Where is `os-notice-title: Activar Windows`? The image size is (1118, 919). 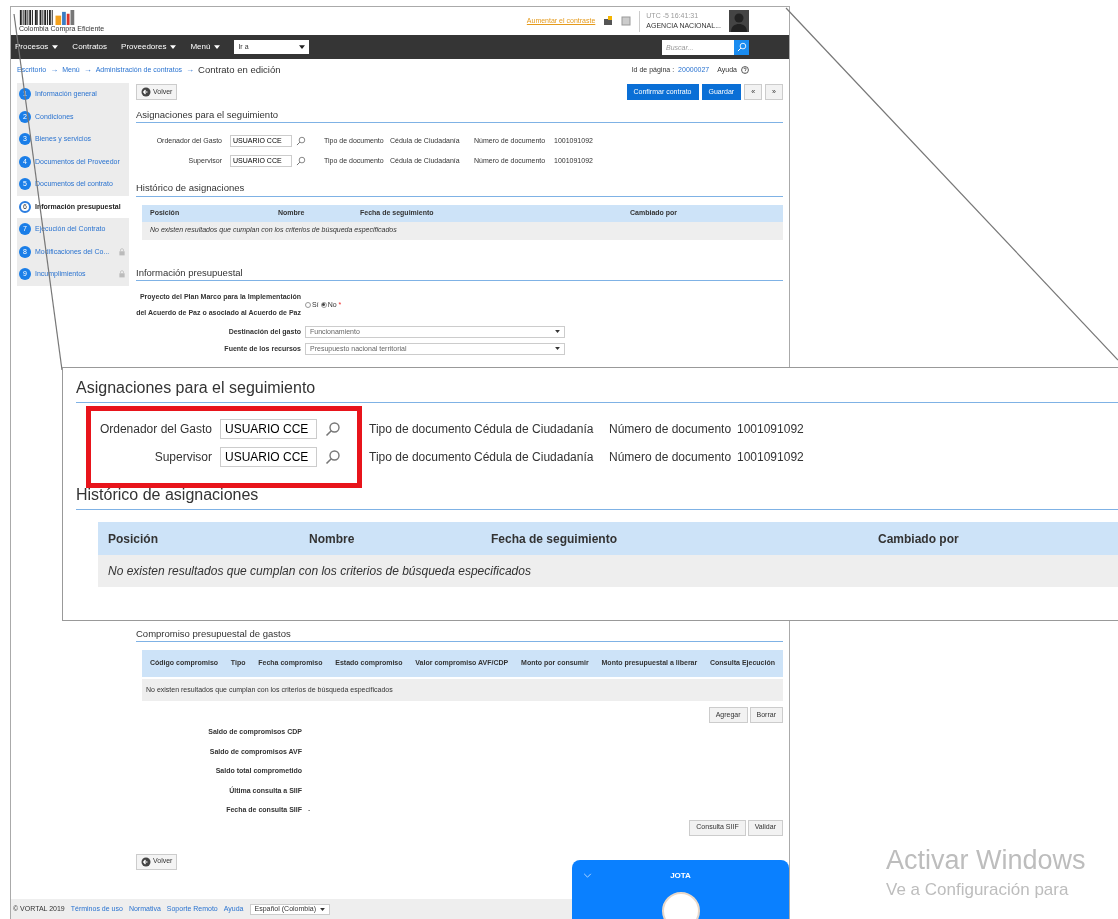 os-notice-title: Activar Windows is located at coordinates (986, 860).